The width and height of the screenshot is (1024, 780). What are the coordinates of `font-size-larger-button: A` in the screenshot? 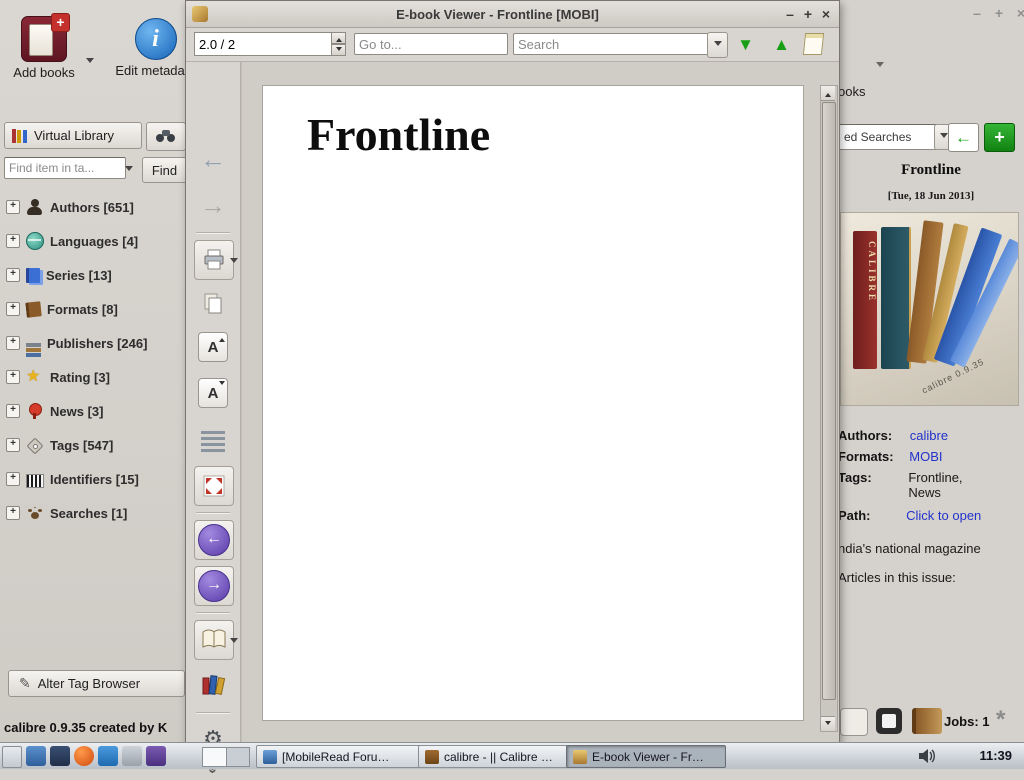 It's located at (213, 347).